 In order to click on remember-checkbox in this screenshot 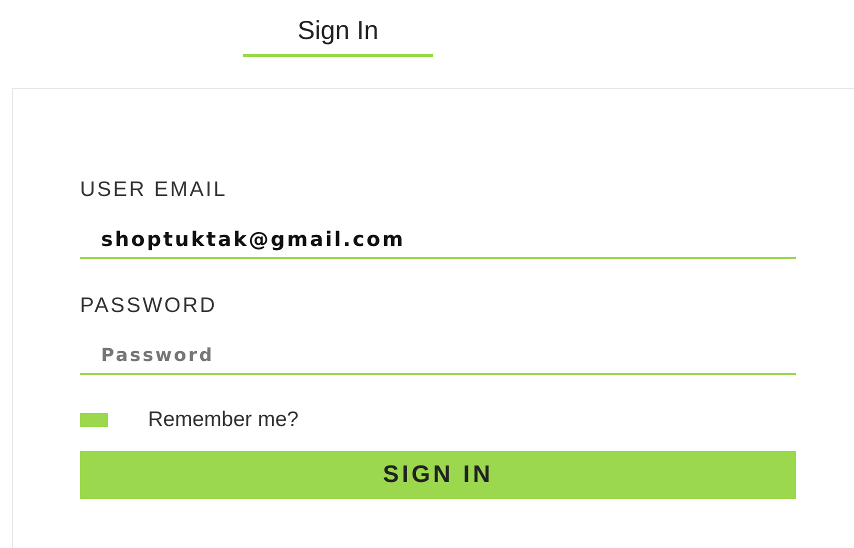, I will do `click(94, 420)`.